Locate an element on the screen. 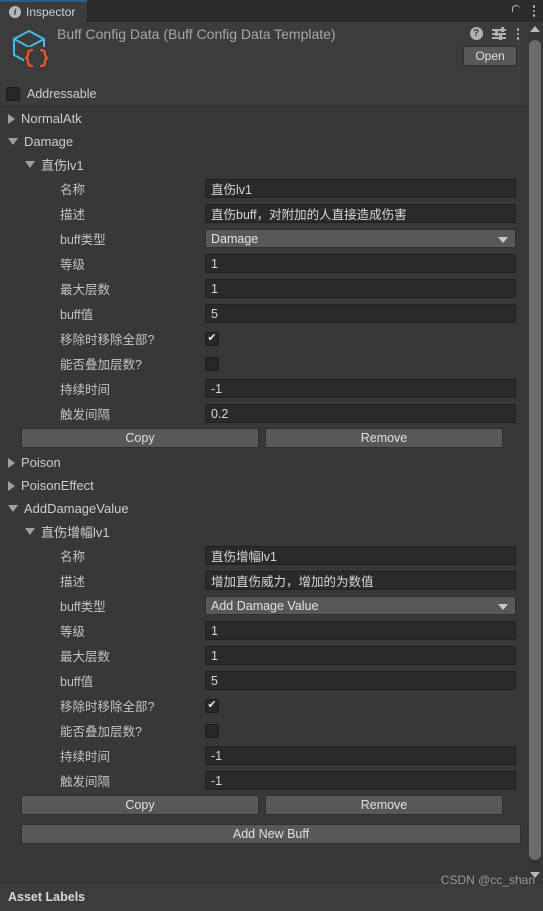 Image resolution: width=543 pixels, height=911 pixels. addressable-checkbox is located at coordinates (13, 94).